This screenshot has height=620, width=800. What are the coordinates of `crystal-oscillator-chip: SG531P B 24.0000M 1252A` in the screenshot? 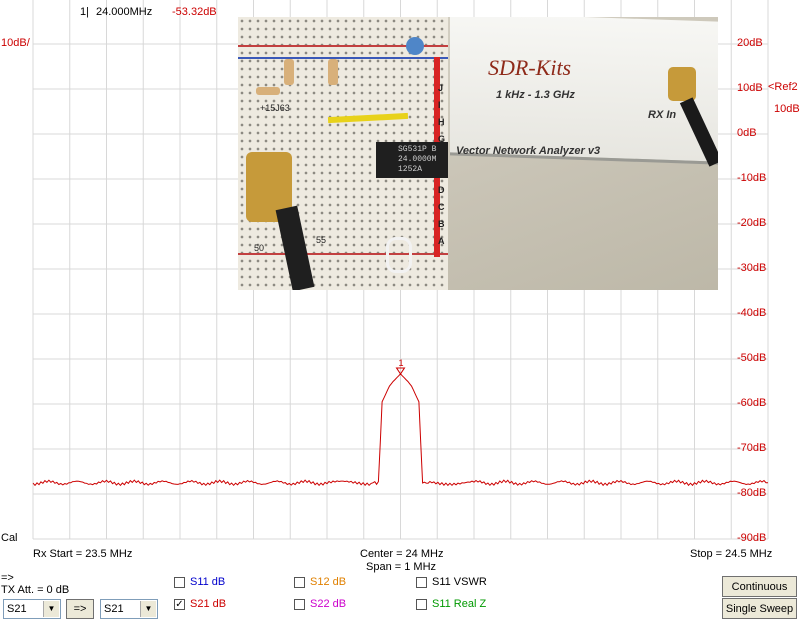 It's located at (412, 160).